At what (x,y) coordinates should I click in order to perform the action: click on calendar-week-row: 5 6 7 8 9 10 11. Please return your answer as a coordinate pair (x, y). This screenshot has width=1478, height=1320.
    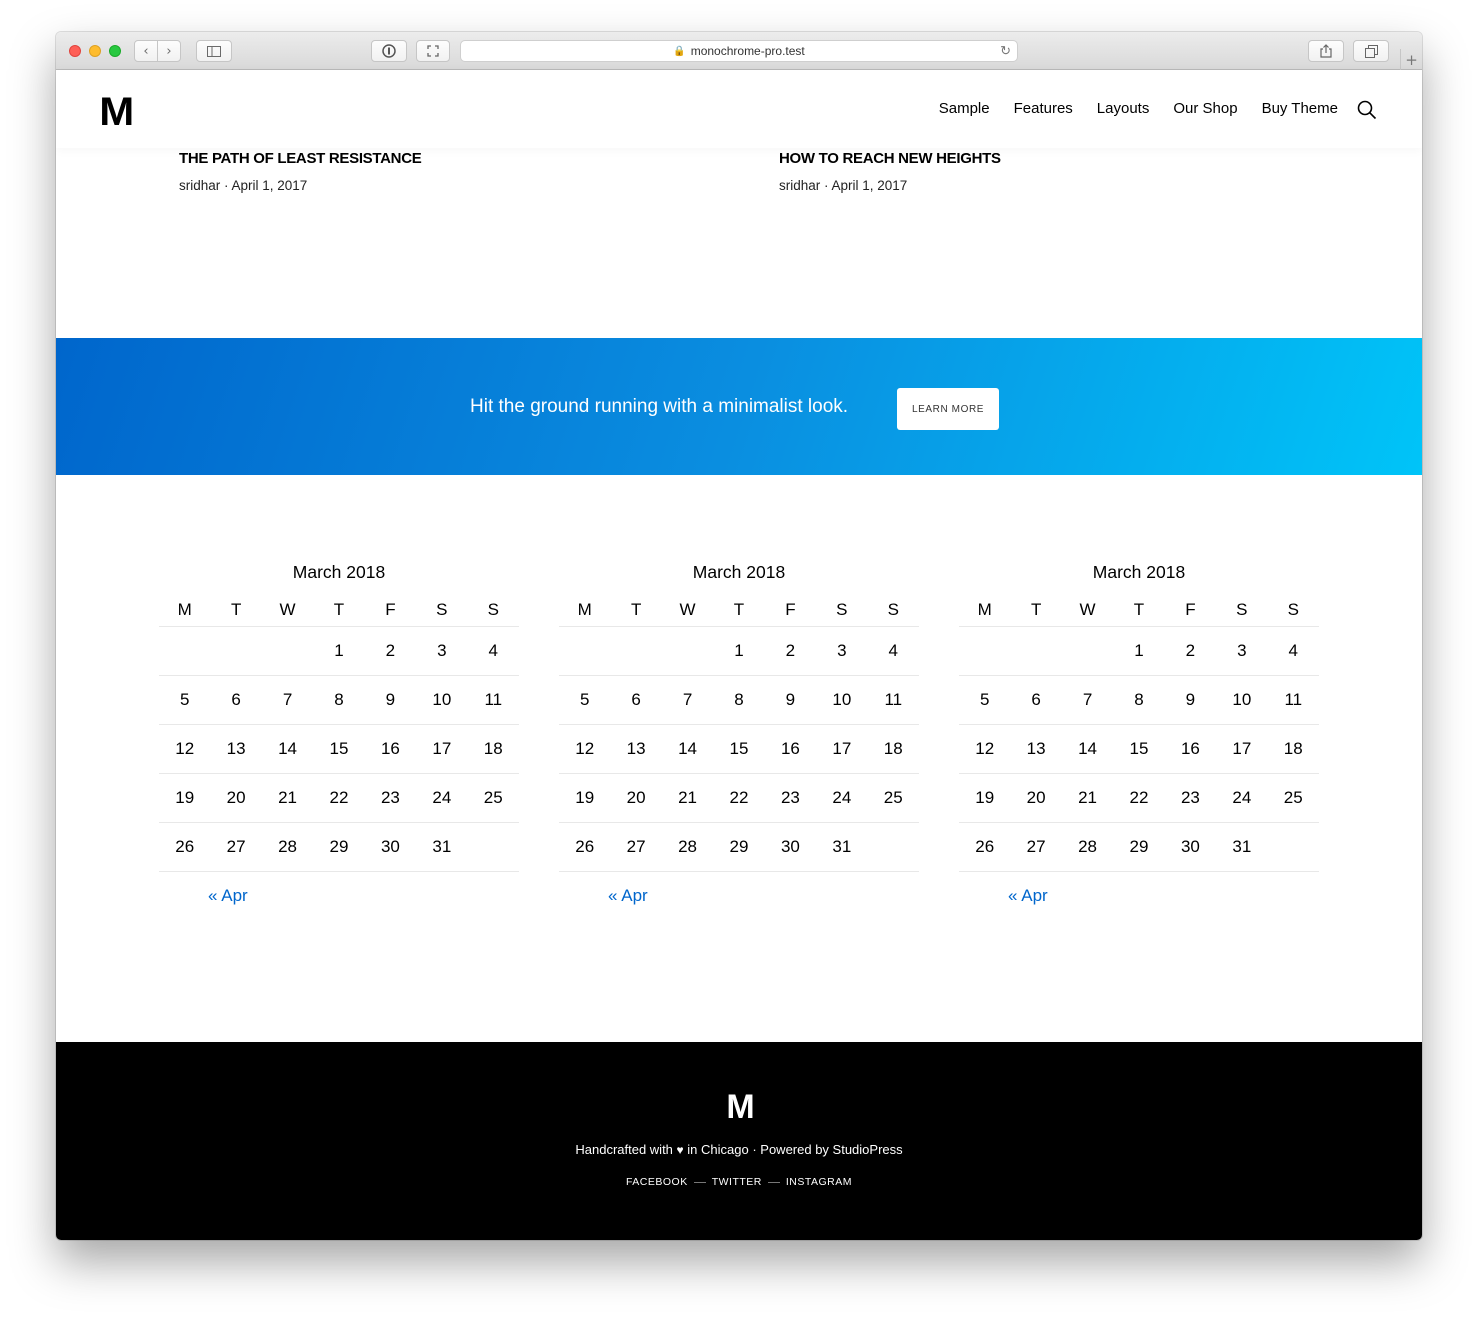
    Looking at the image, I should click on (739, 700).